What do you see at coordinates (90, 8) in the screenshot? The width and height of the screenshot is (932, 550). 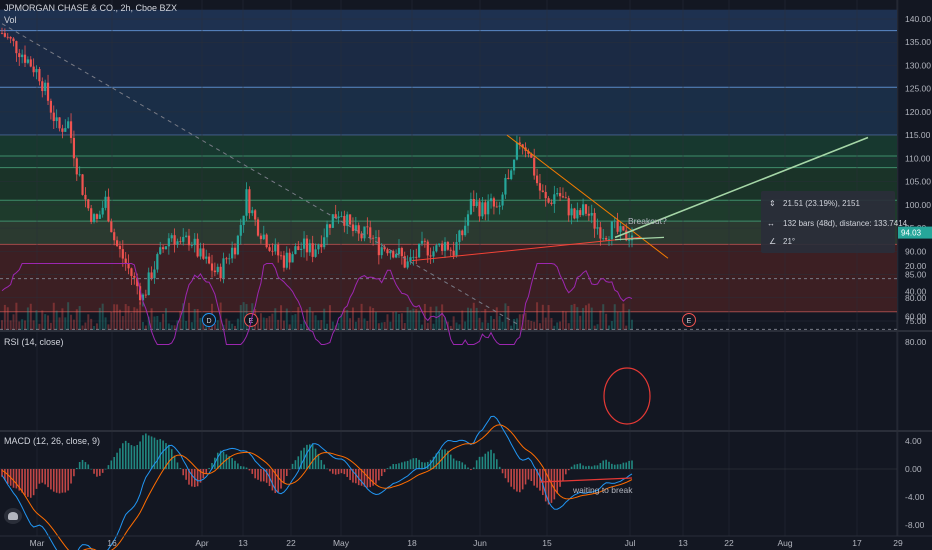 I see `chart-title: JPMORGAN CHASE & CO., 2h, Cboe BZX` at bounding box center [90, 8].